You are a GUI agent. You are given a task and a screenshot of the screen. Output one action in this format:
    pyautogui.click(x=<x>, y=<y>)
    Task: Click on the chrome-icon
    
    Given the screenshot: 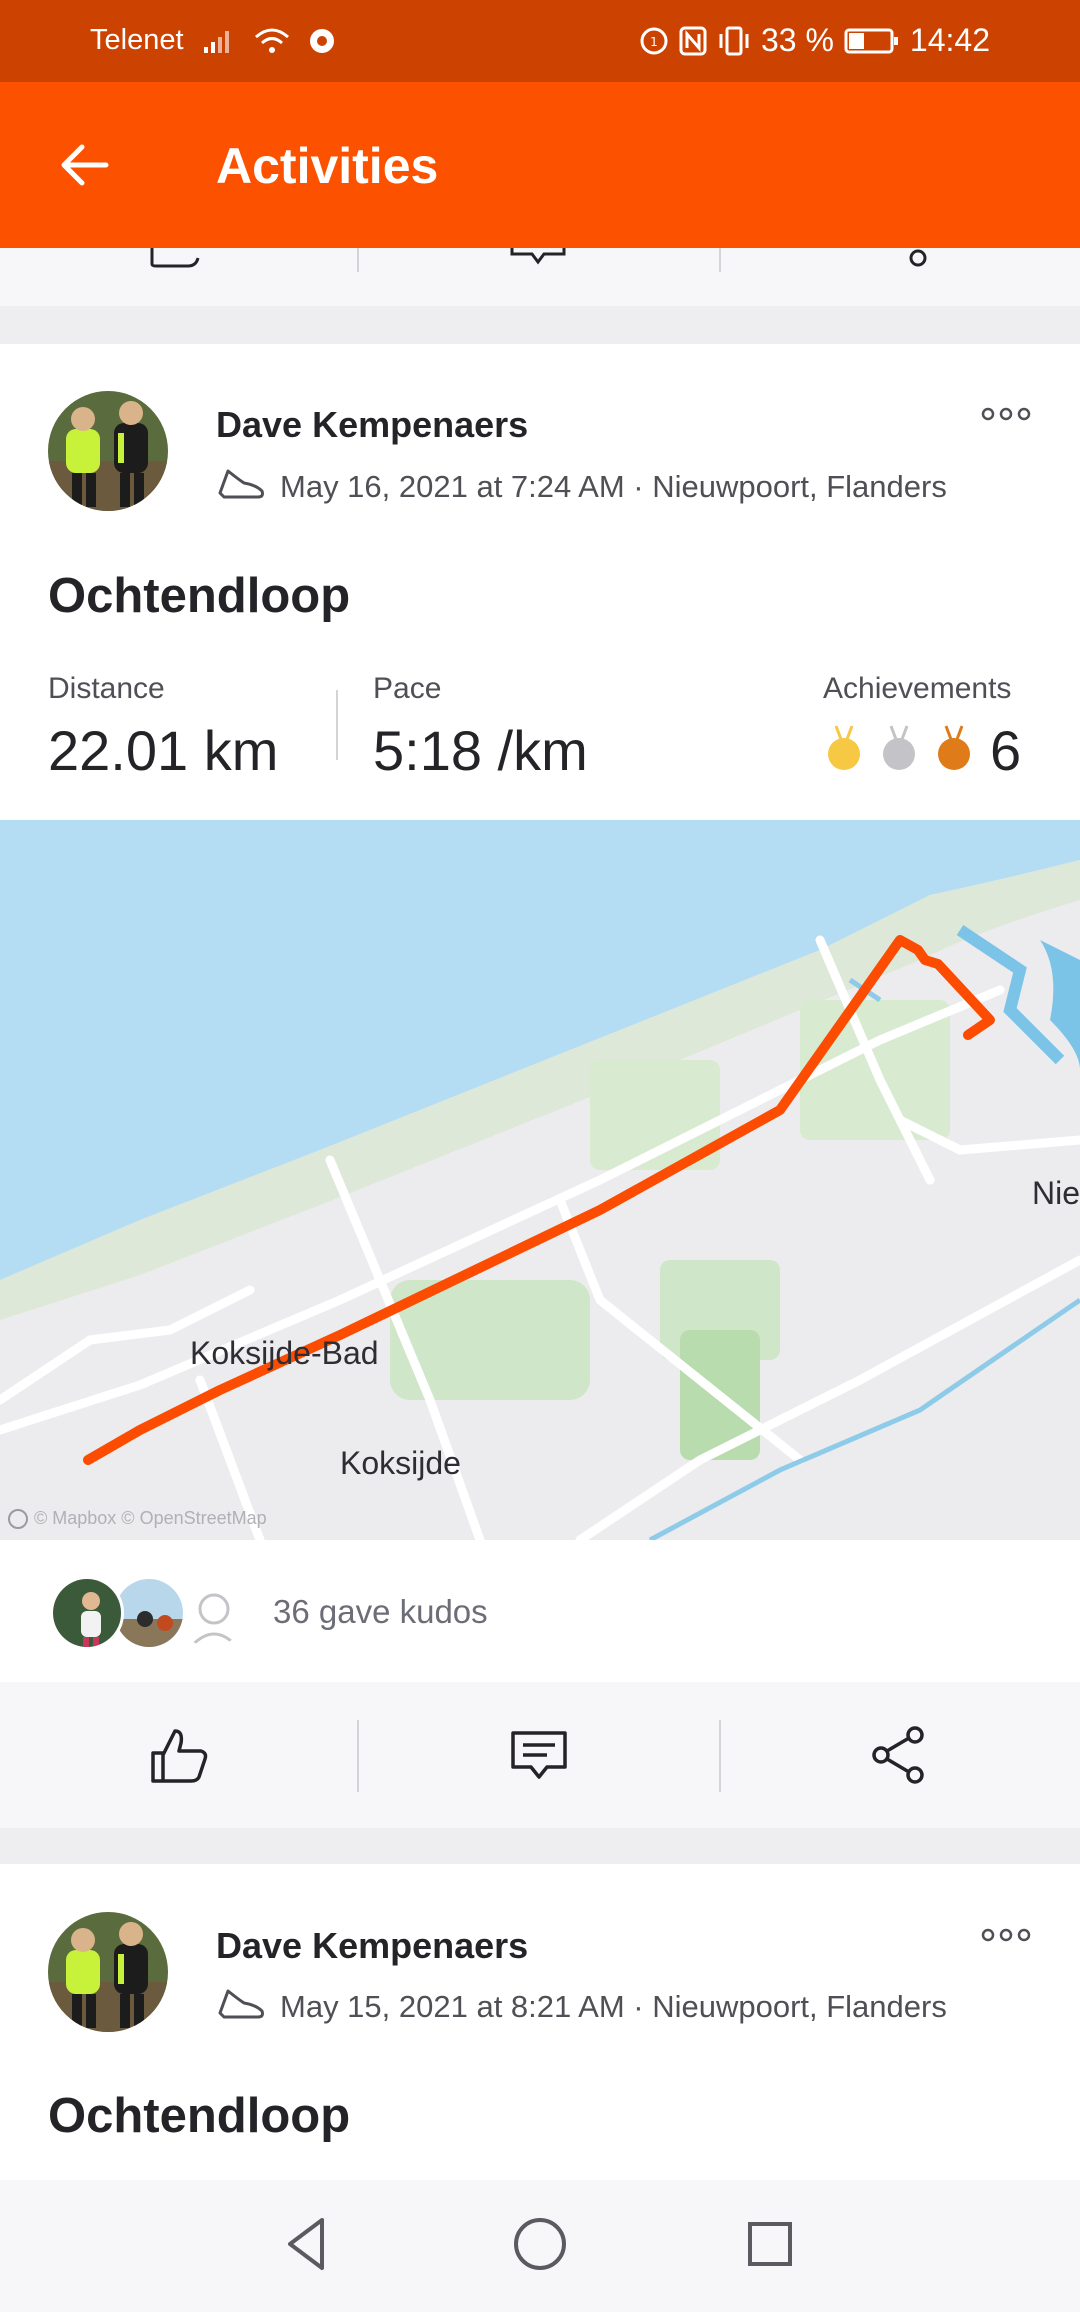 What is the action you would take?
    pyautogui.click(x=322, y=41)
    